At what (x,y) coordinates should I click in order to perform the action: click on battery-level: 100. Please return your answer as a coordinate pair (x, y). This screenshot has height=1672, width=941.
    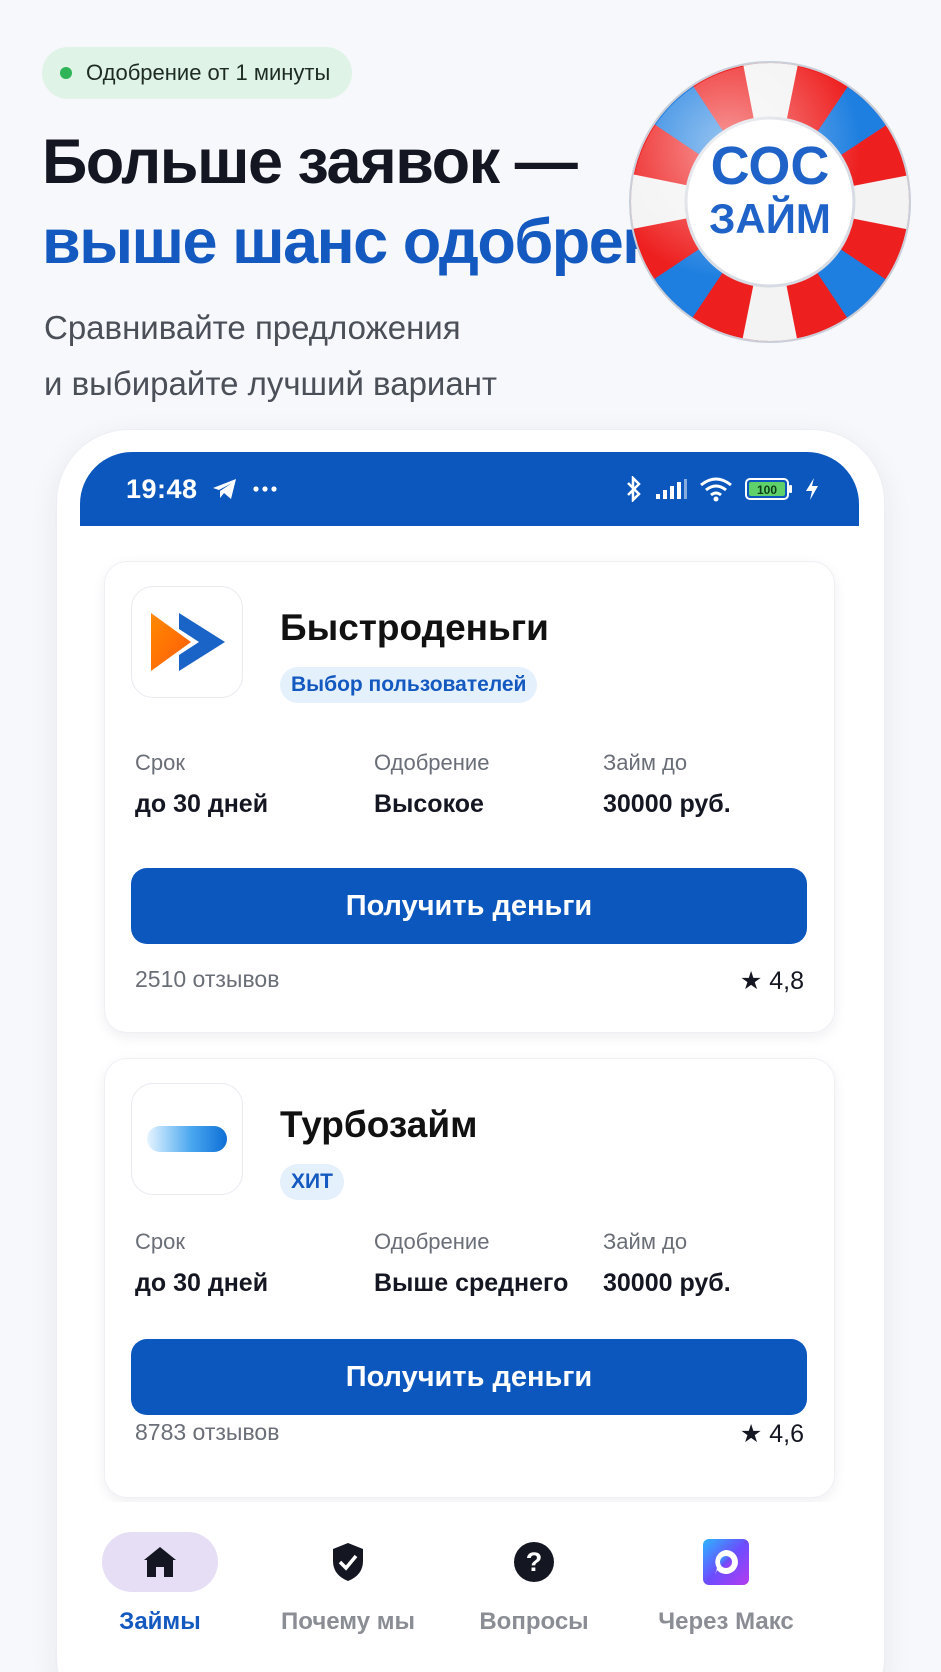
    Looking at the image, I should click on (767, 490).